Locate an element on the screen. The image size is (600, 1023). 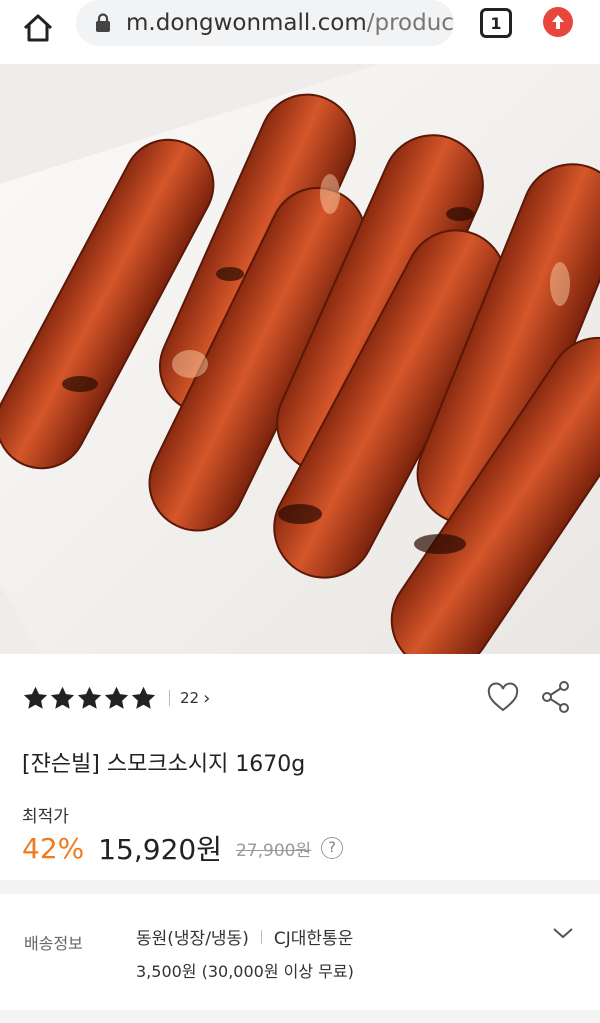
shipping-fee: 3,500원 (30,000원 이상 무료) is located at coordinates (245, 971).